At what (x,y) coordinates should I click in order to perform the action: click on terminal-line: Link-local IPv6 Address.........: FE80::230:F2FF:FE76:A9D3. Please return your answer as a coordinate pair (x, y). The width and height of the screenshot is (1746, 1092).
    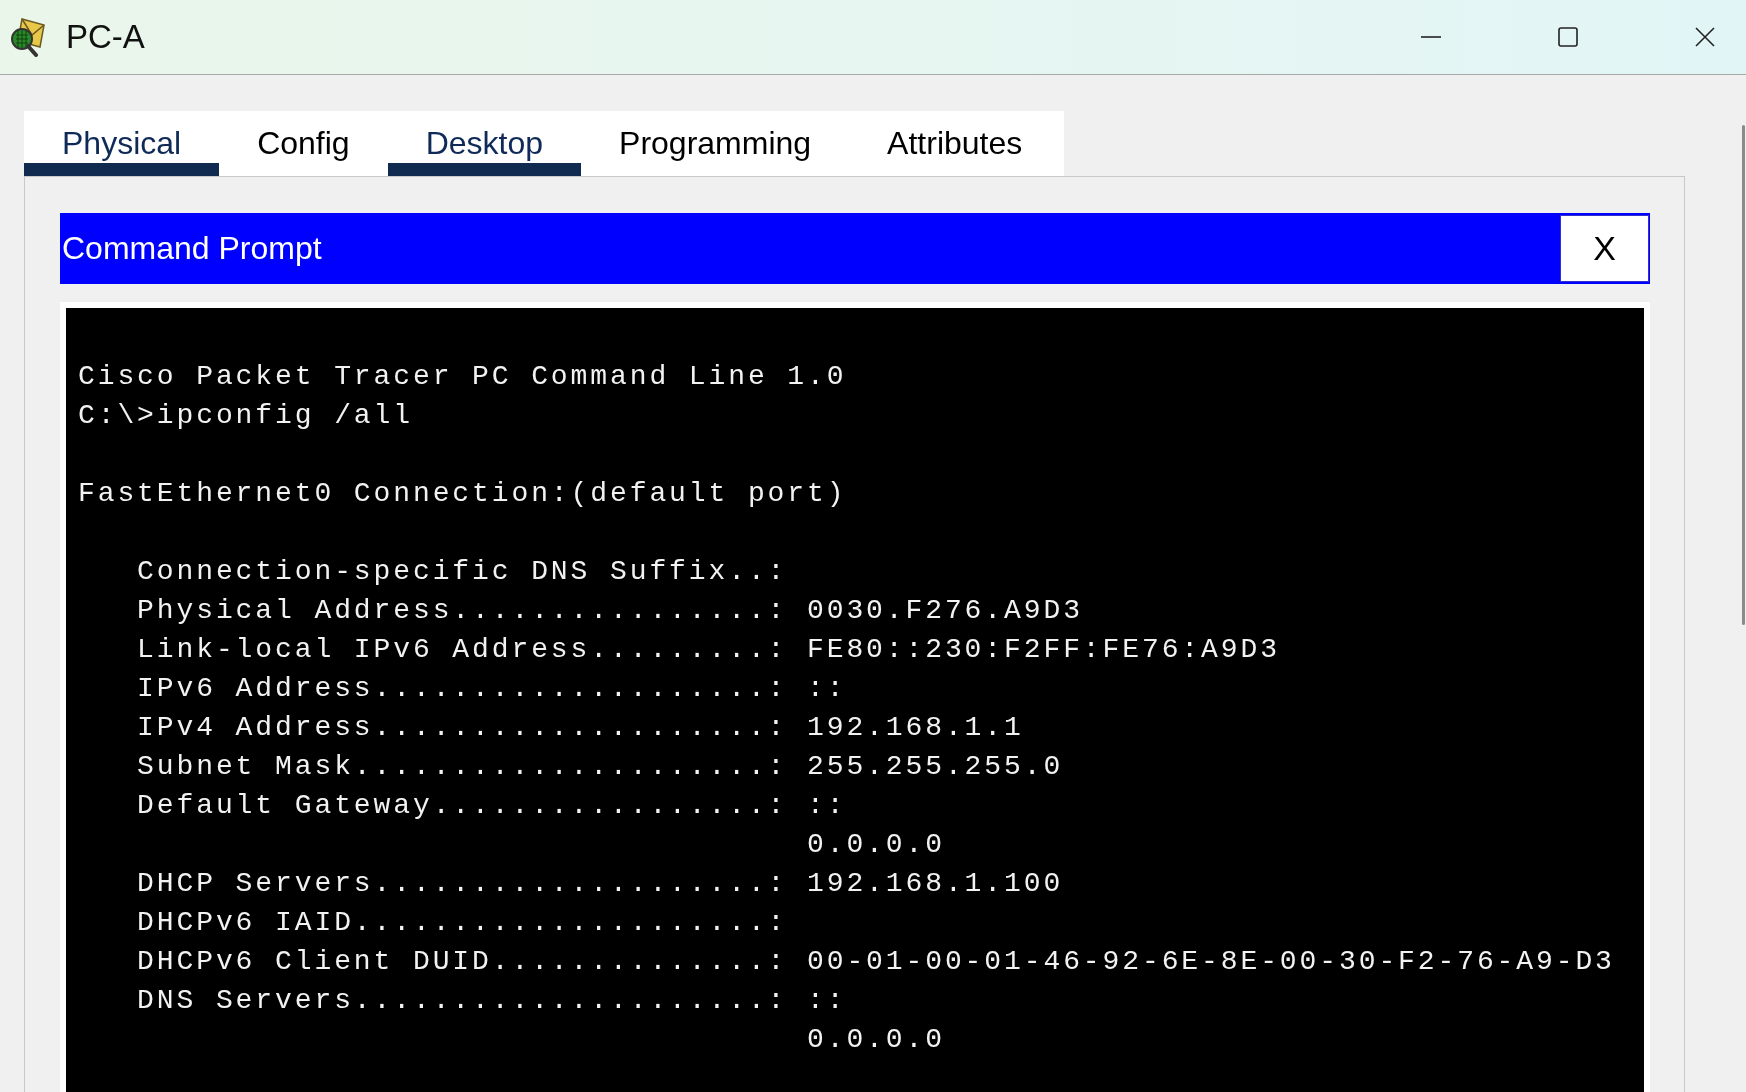
    Looking at the image, I should click on (708, 650).